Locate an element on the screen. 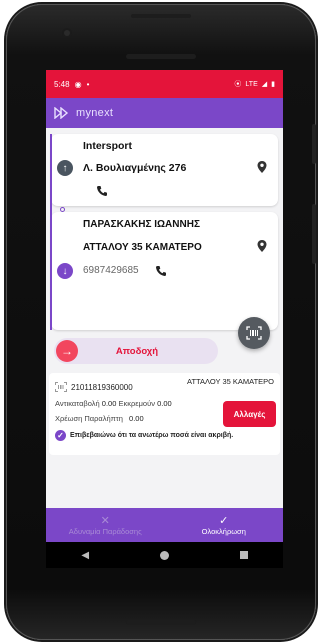 The width and height of the screenshot is (321, 644). earpiece-speaker is located at coordinates (161, 16).